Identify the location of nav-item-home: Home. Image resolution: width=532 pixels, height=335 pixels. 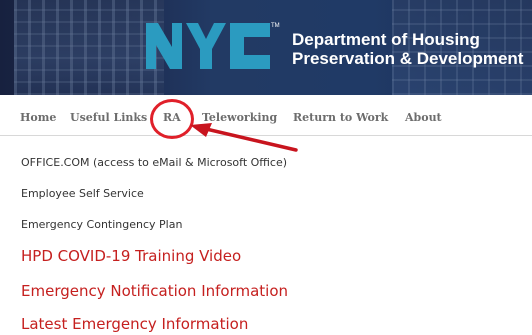
(38, 117).